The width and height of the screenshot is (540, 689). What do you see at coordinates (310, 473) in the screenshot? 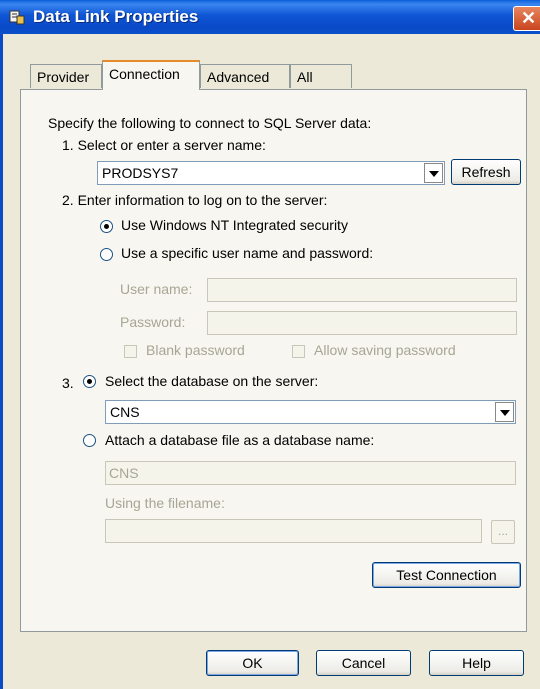
I see `attach-database-name-field: CNS` at bounding box center [310, 473].